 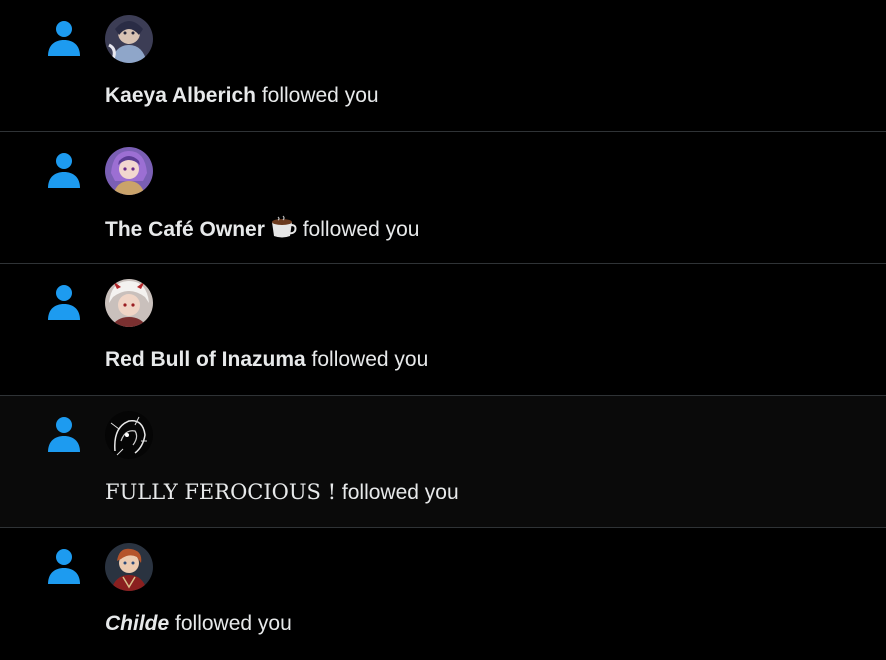 I want to click on notification-text: Kaeya Alberich followed you, so click(x=242, y=96).